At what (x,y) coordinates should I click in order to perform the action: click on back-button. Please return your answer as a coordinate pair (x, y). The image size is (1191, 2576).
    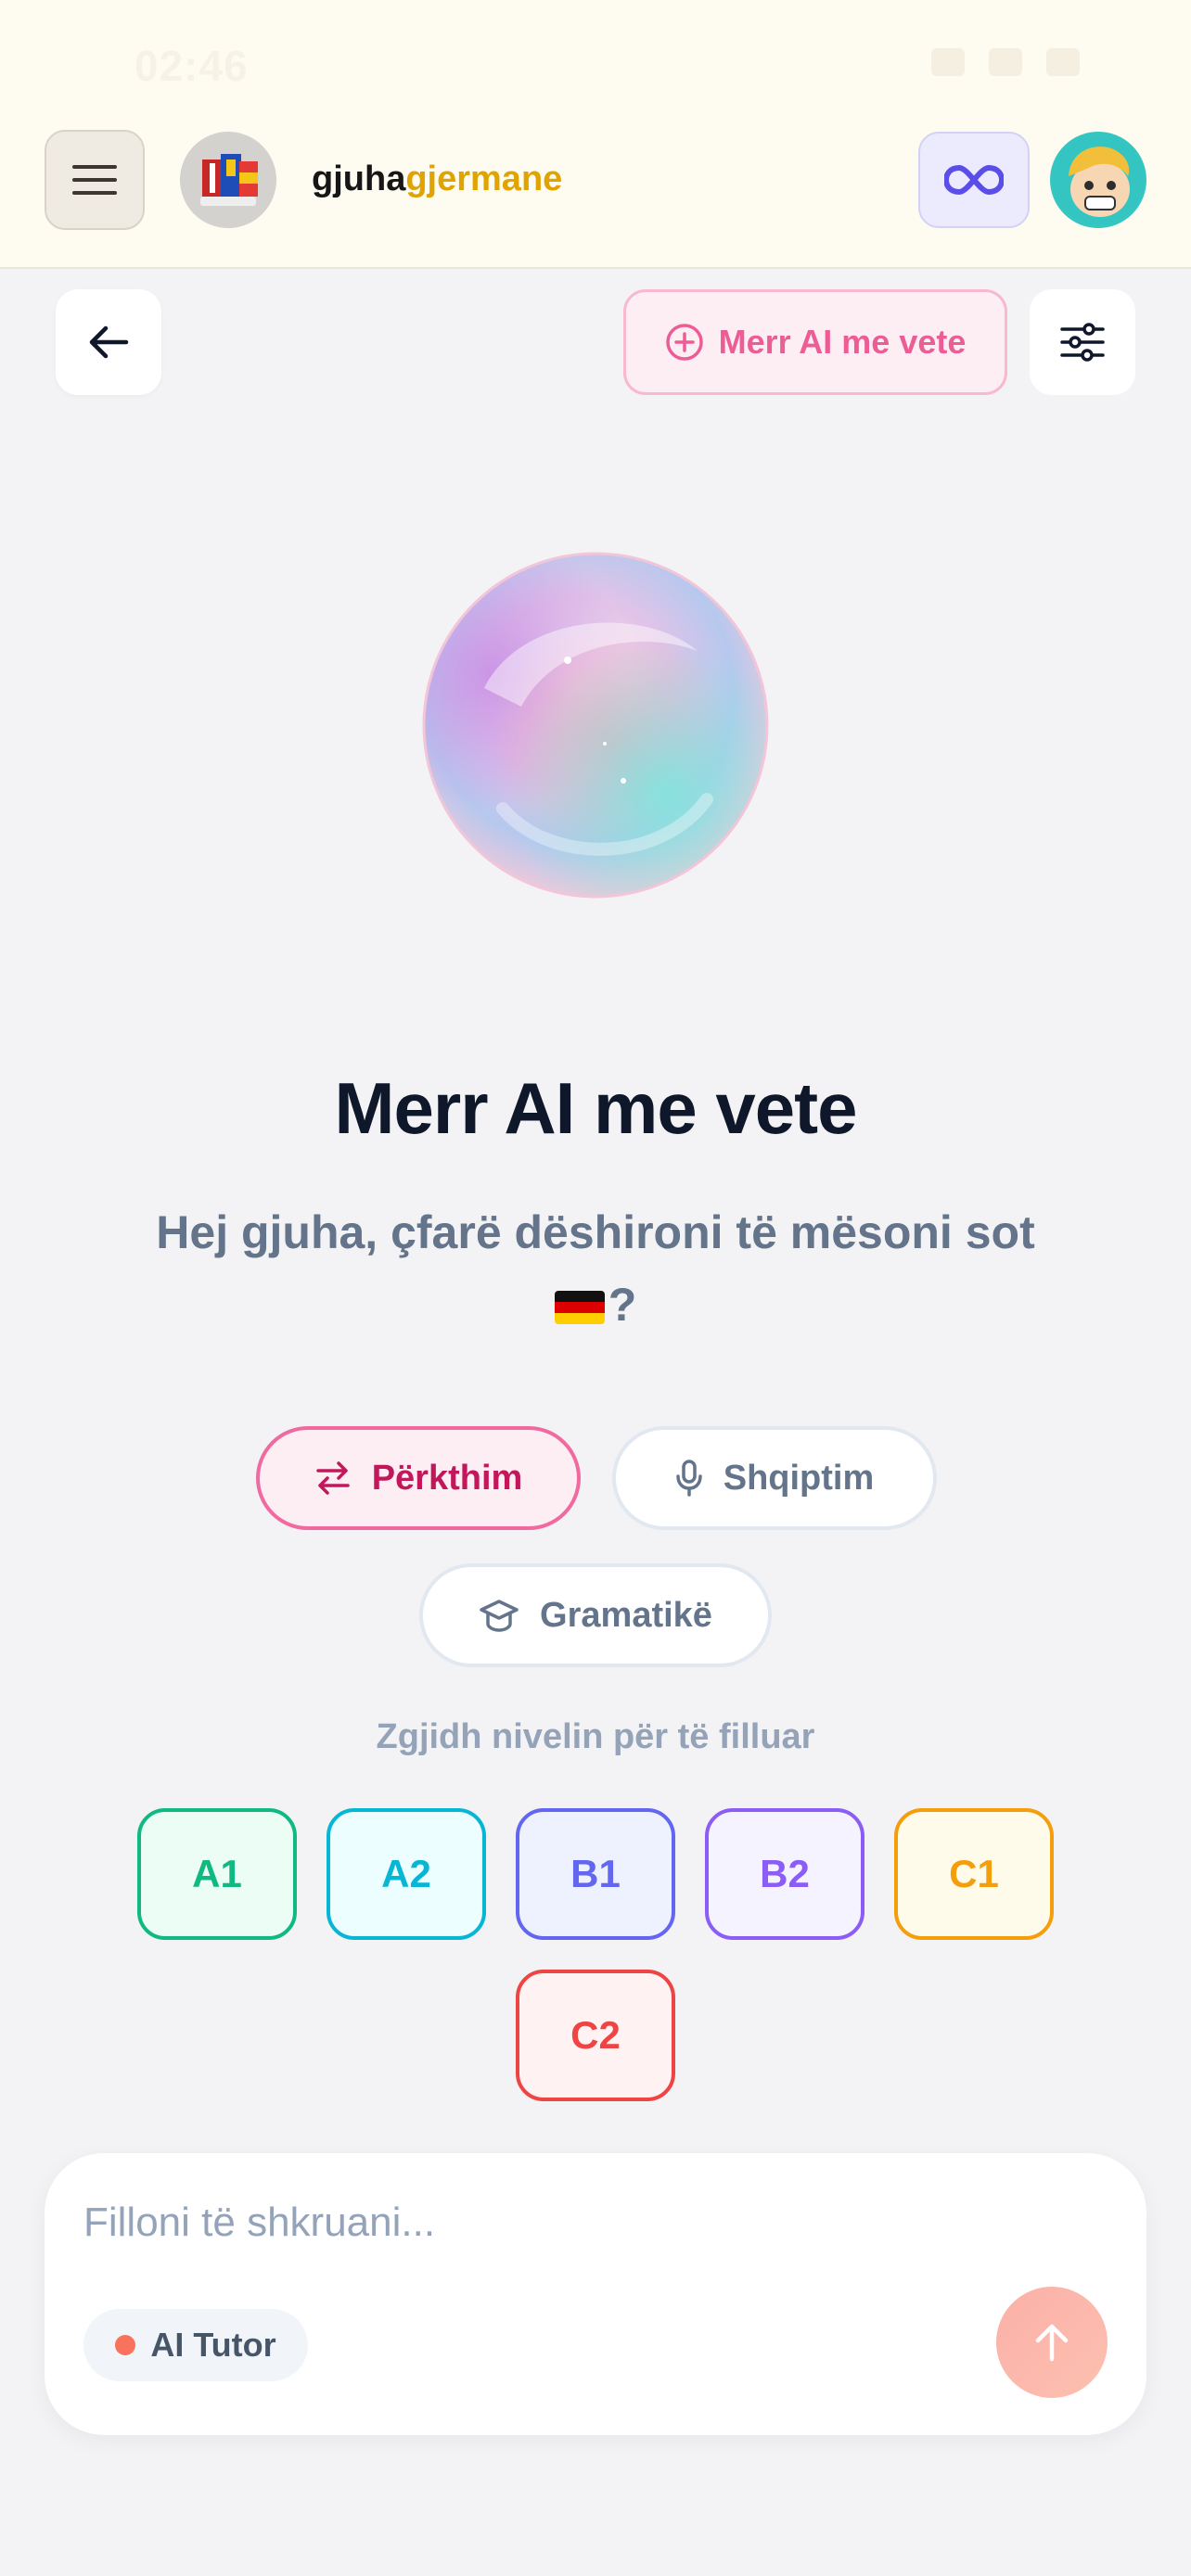
    Looking at the image, I should click on (108, 342).